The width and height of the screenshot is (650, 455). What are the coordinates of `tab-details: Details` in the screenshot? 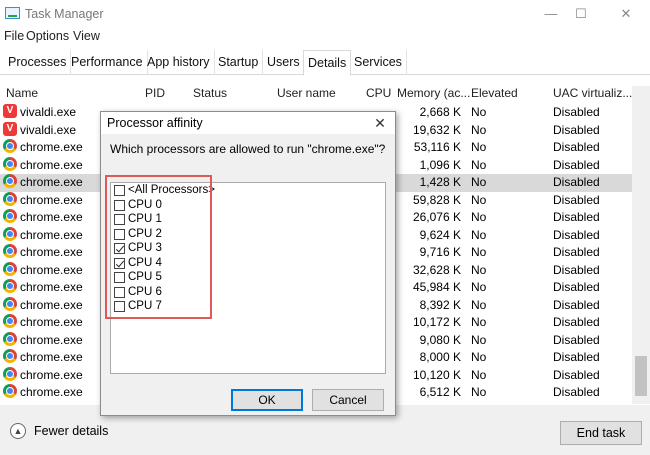 It's located at (327, 63).